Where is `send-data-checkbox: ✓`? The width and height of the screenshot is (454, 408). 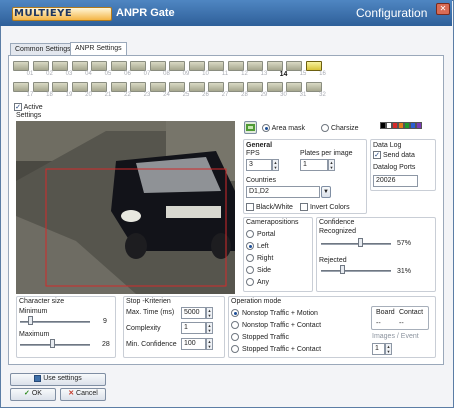
send-data-checkbox: ✓ is located at coordinates (377, 155).